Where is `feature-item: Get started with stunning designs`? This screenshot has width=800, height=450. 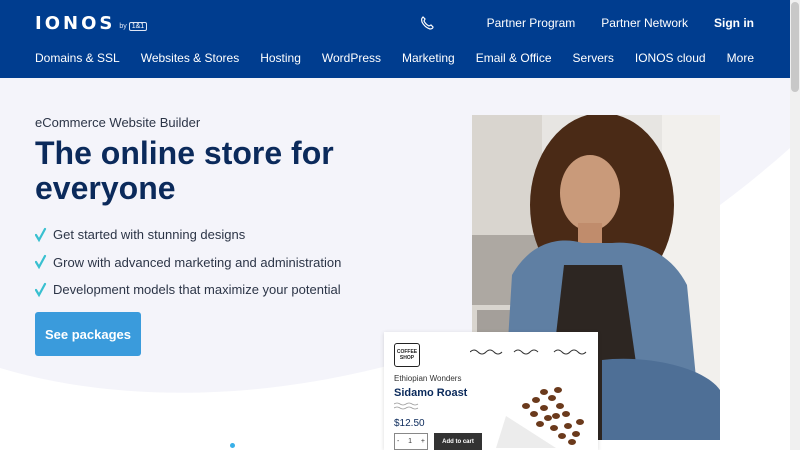 feature-item: Get started with stunning designs is located at coordinates (188, 235).